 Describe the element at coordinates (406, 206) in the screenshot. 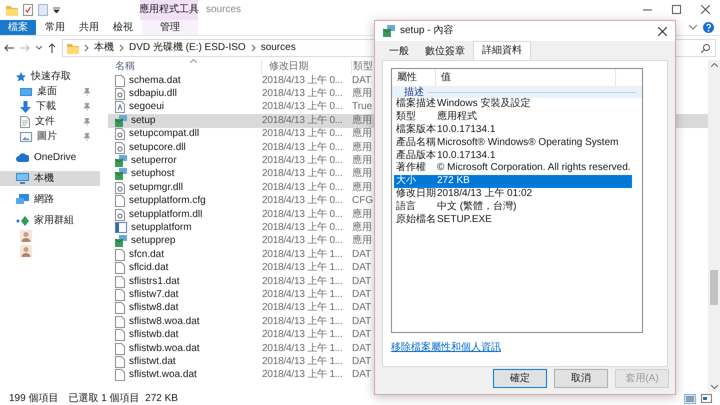

I see `property-name: 語言` at that location.